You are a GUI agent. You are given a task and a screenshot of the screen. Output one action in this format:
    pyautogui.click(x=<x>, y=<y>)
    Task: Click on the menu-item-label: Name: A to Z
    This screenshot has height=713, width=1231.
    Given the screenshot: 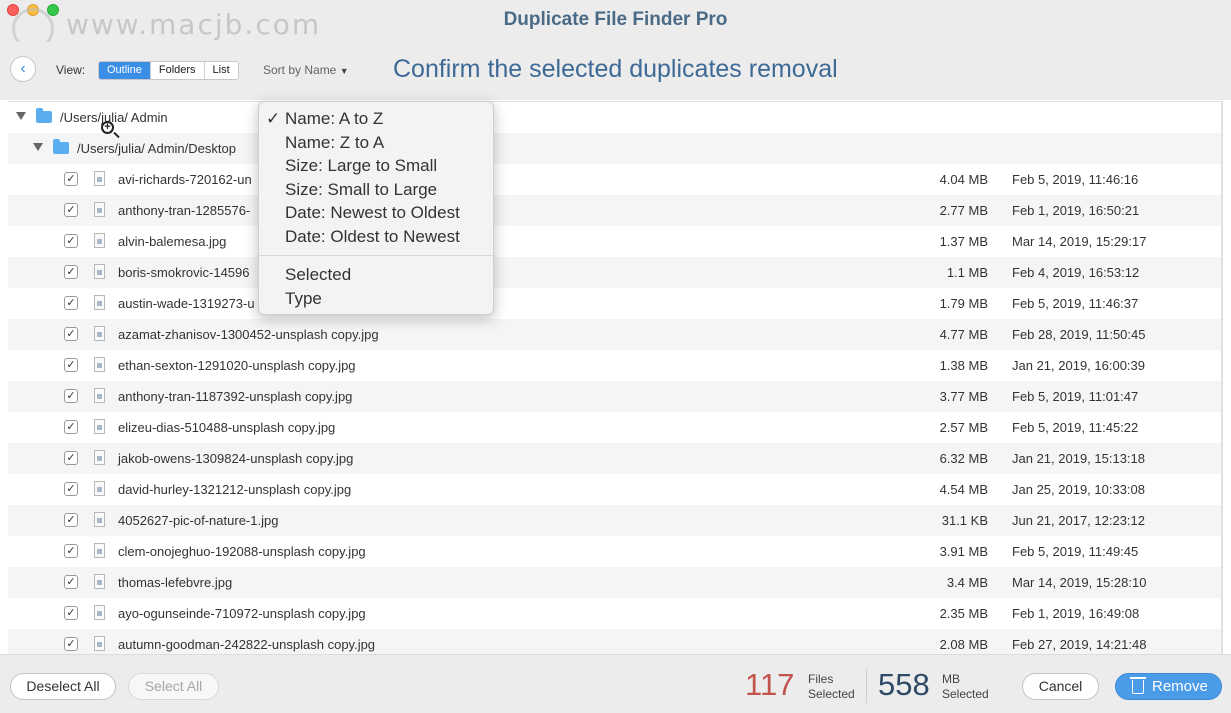 What is the action you would take?
    pyautogui.click(x=334, y=118)
    